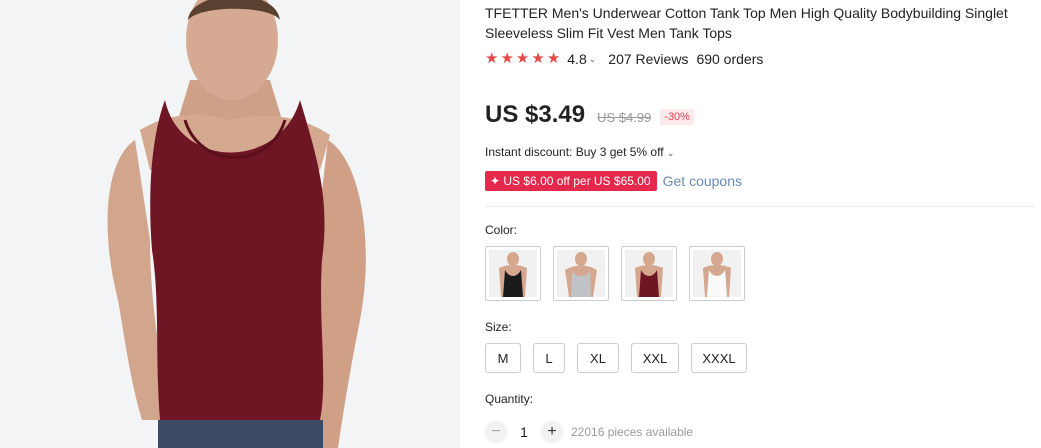  Describe the element at coordinates (760, 206) in the screenshot. I see `divider` at that location.